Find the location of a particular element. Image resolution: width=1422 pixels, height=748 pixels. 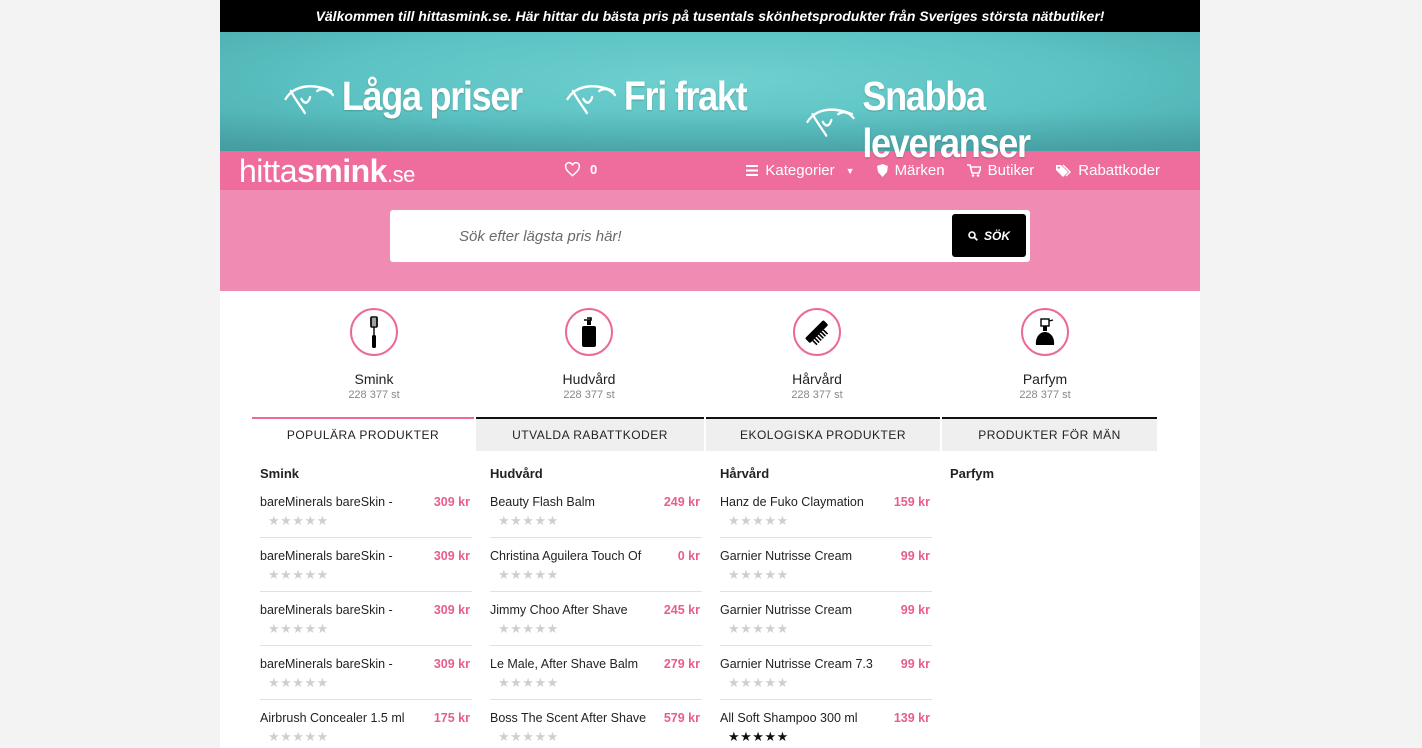

caret-down-icon: ▼ is located at coordinates (850, 170).